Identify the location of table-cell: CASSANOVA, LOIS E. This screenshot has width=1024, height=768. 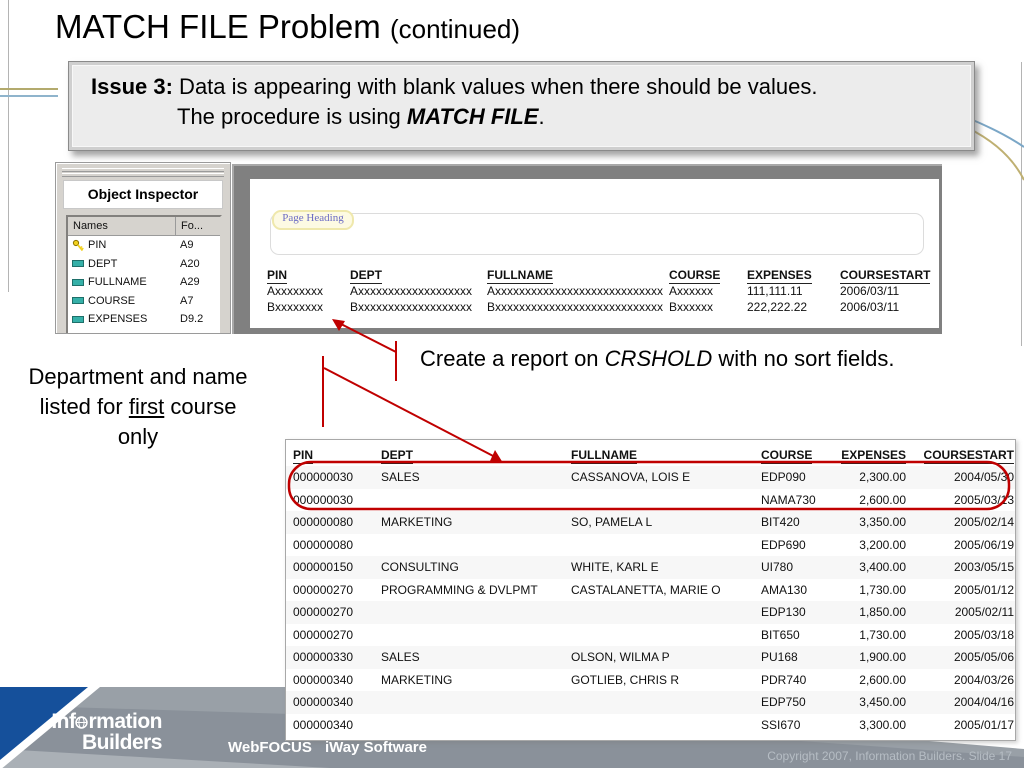
(631, 477).